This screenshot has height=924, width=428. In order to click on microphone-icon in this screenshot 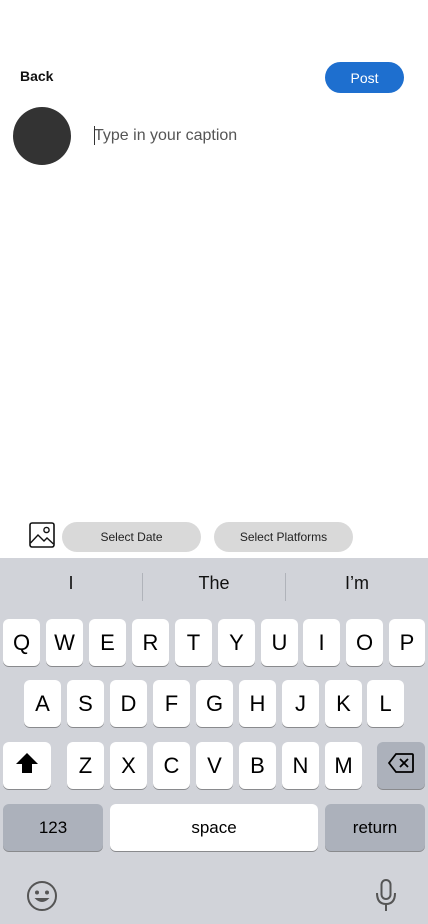, I will do `click(386, 898)`.